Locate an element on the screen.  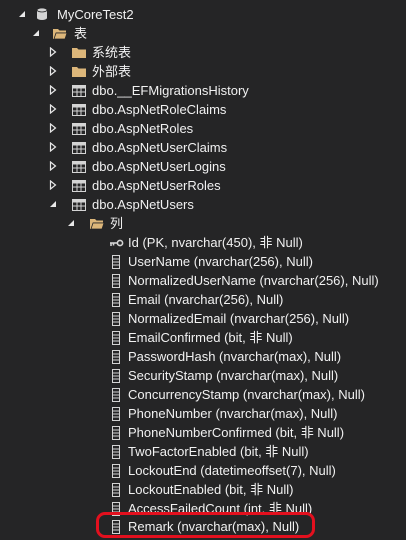
table-label: dbo.AspNetRoleClaims is located at coordinates (159, 109).